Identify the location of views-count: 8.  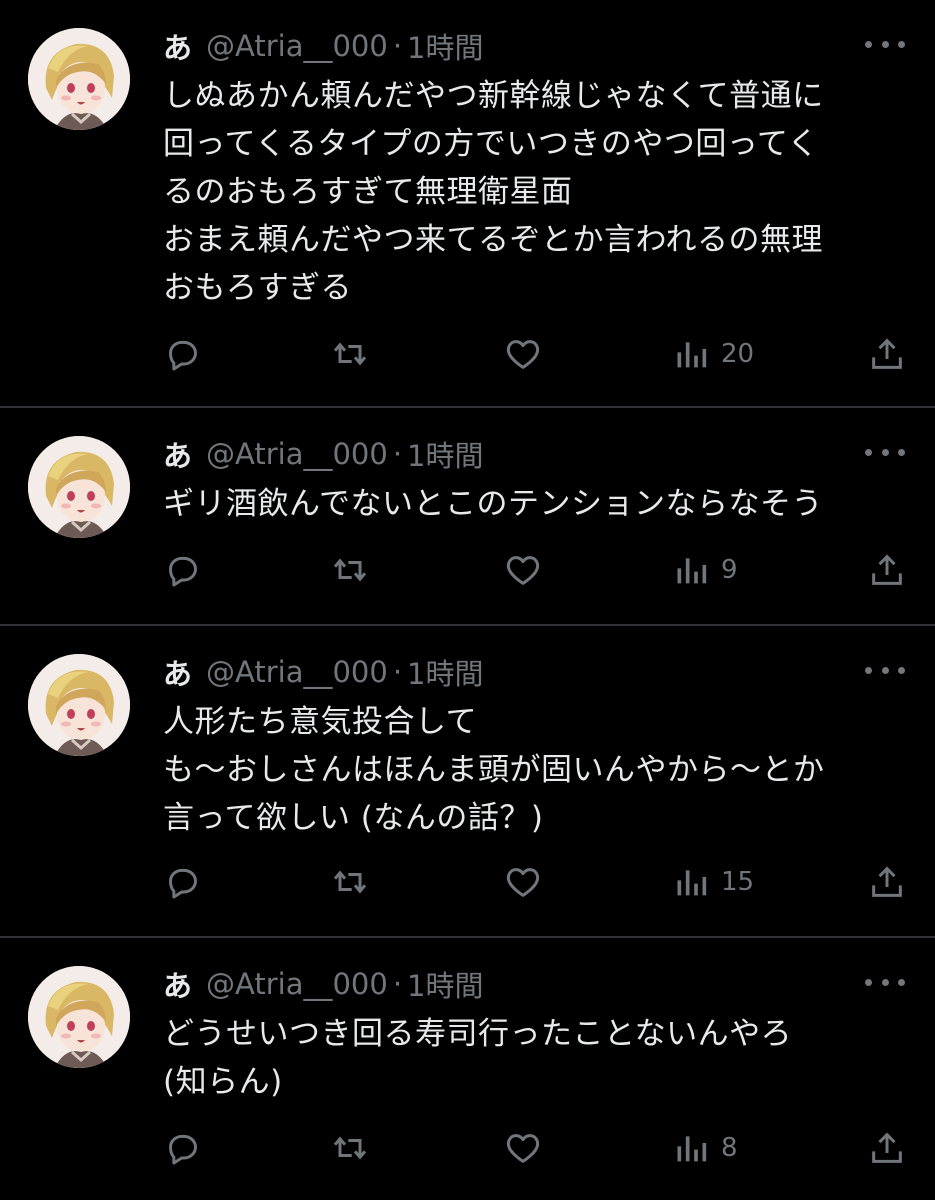
(729, 1148).